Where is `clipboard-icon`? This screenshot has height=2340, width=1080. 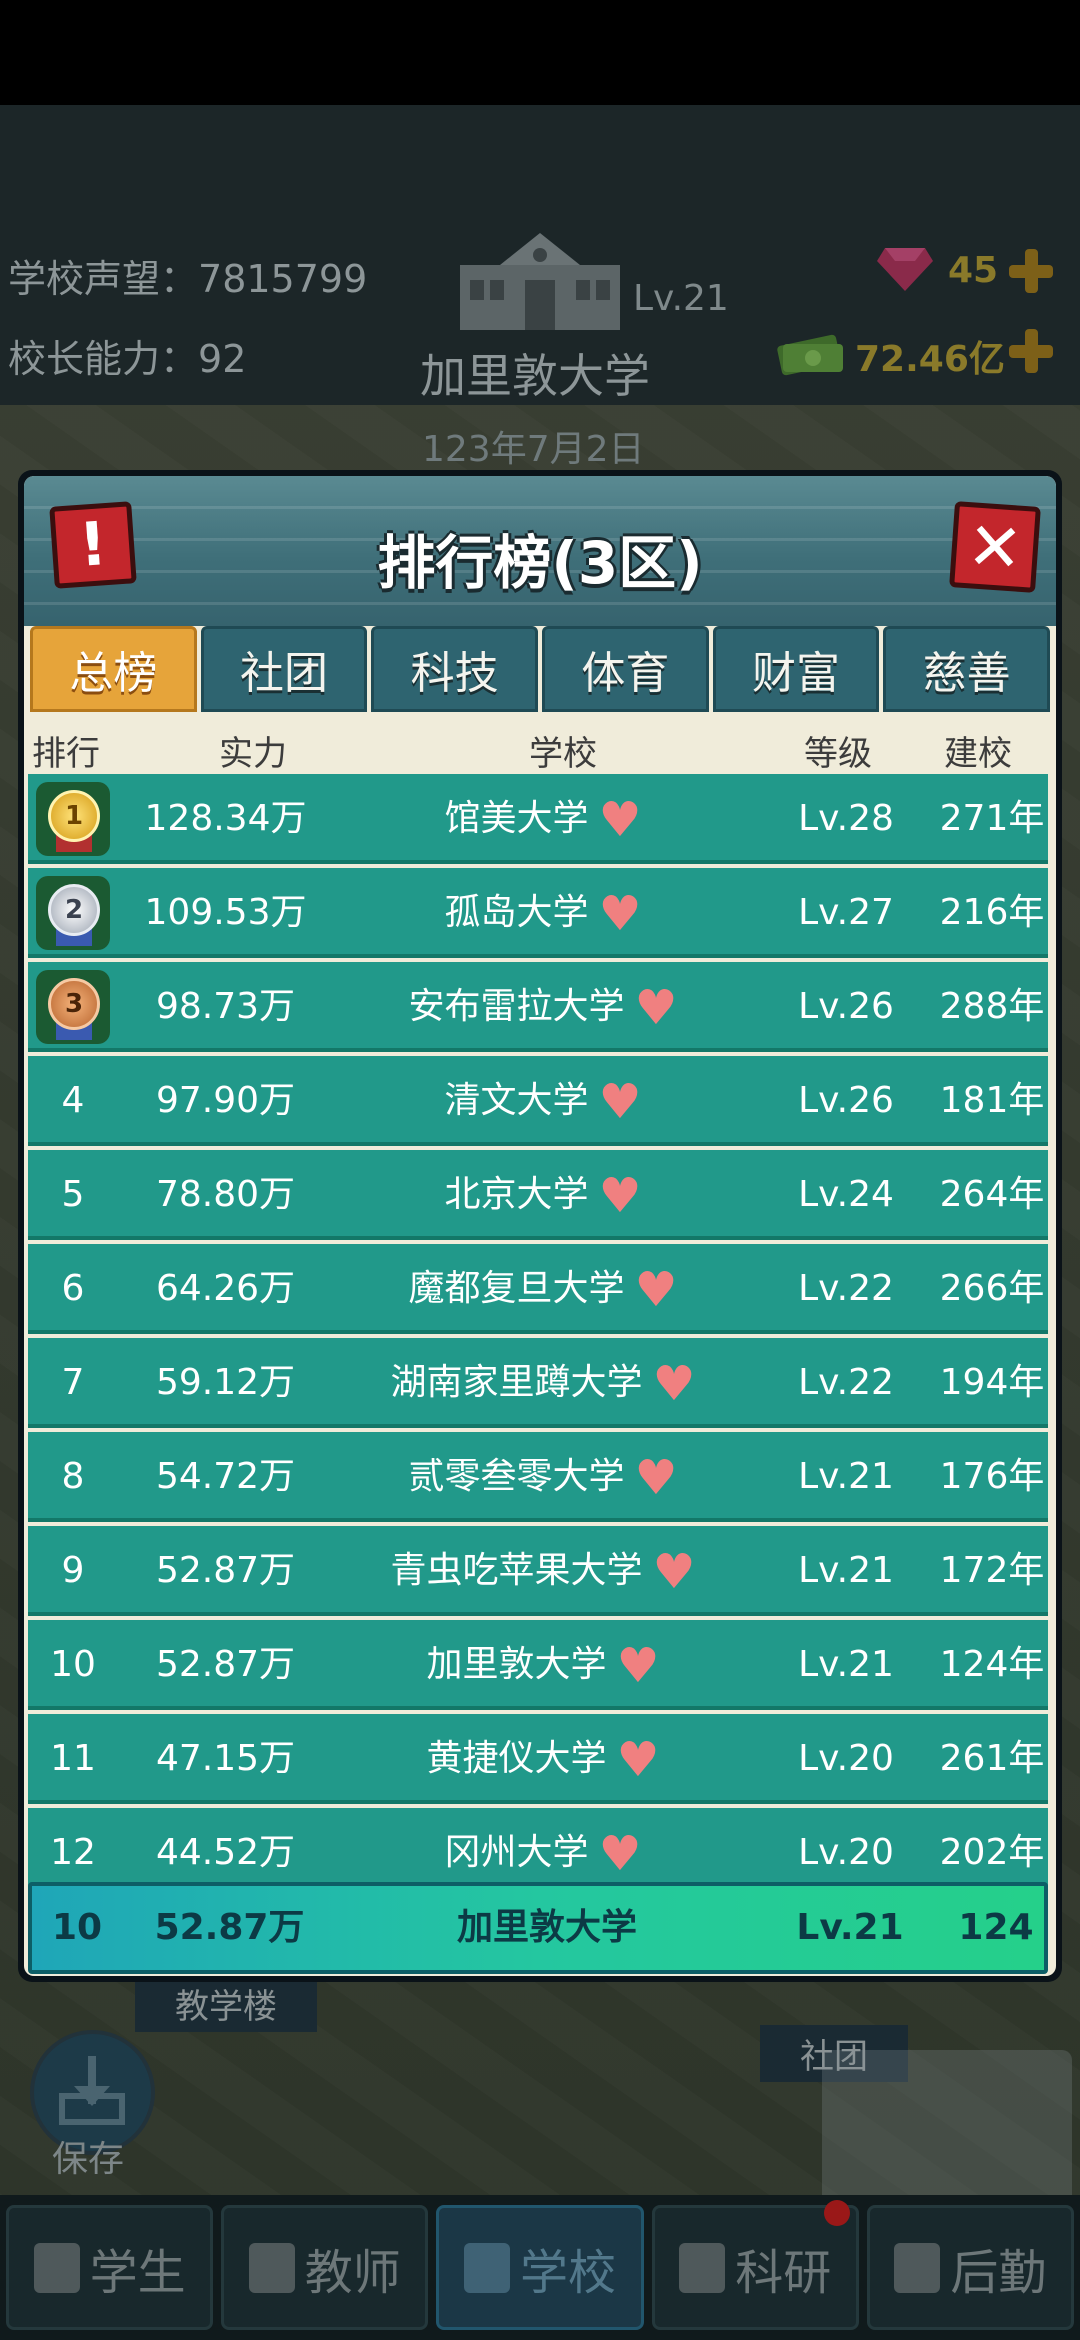
clipboard-icon is located at coordinates (917, 2267).